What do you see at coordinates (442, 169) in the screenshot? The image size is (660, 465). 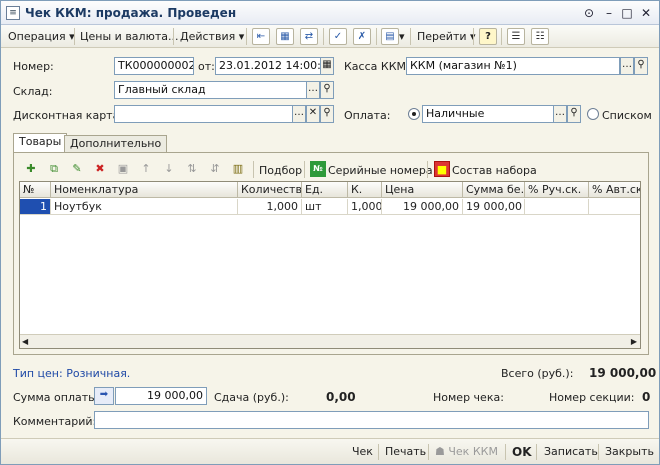 I see `kit-icon: ■` at bounding box center [442, 169].